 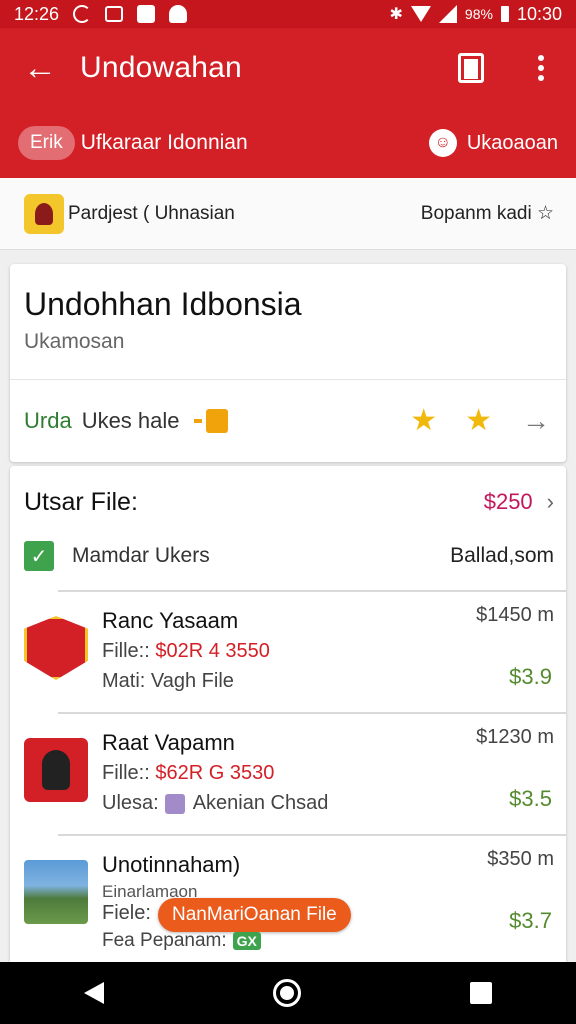 I want to click on wifi-icon, so click(x=420, y=14).